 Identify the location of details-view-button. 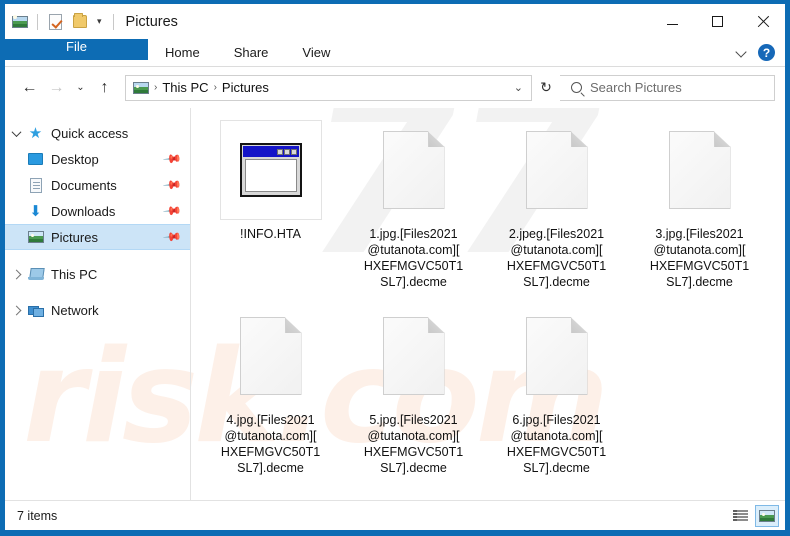
(740, 516).